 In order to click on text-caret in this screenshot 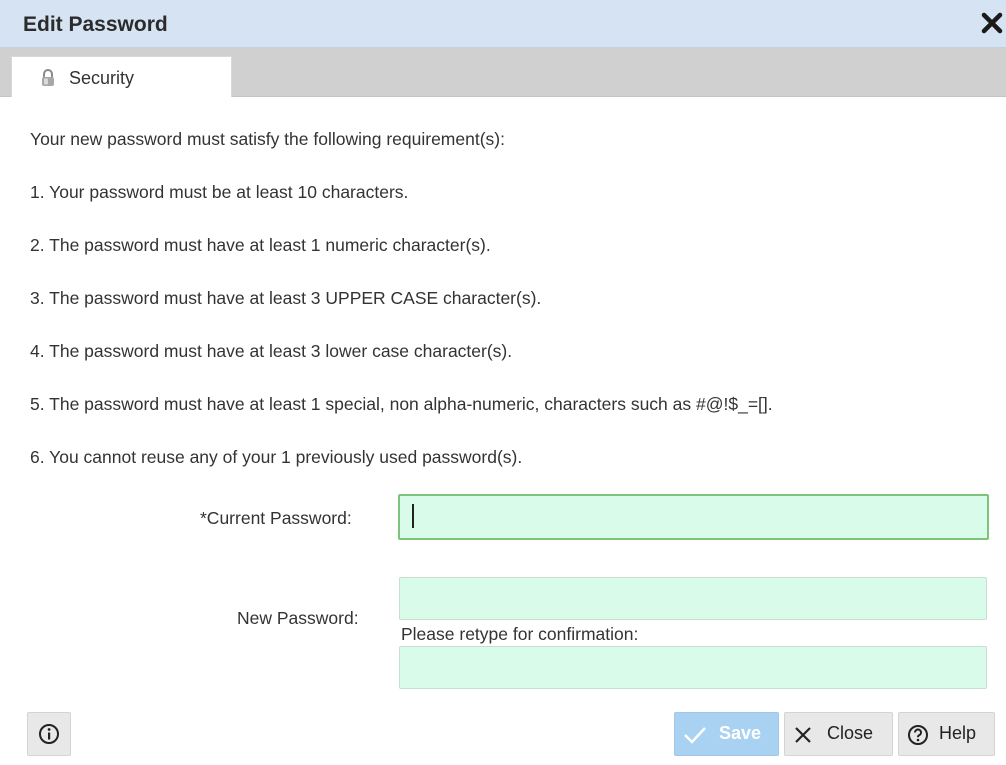, I will do `click(413, 516)`.